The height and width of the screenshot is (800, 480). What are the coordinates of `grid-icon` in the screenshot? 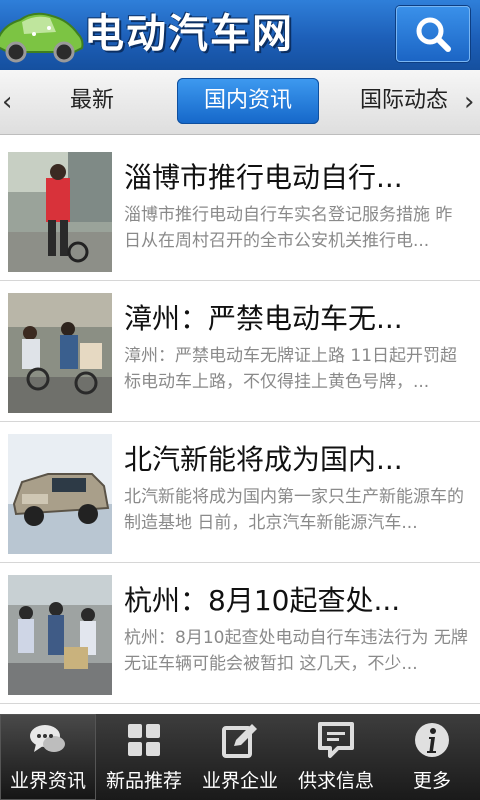 It's located at (144, 740).